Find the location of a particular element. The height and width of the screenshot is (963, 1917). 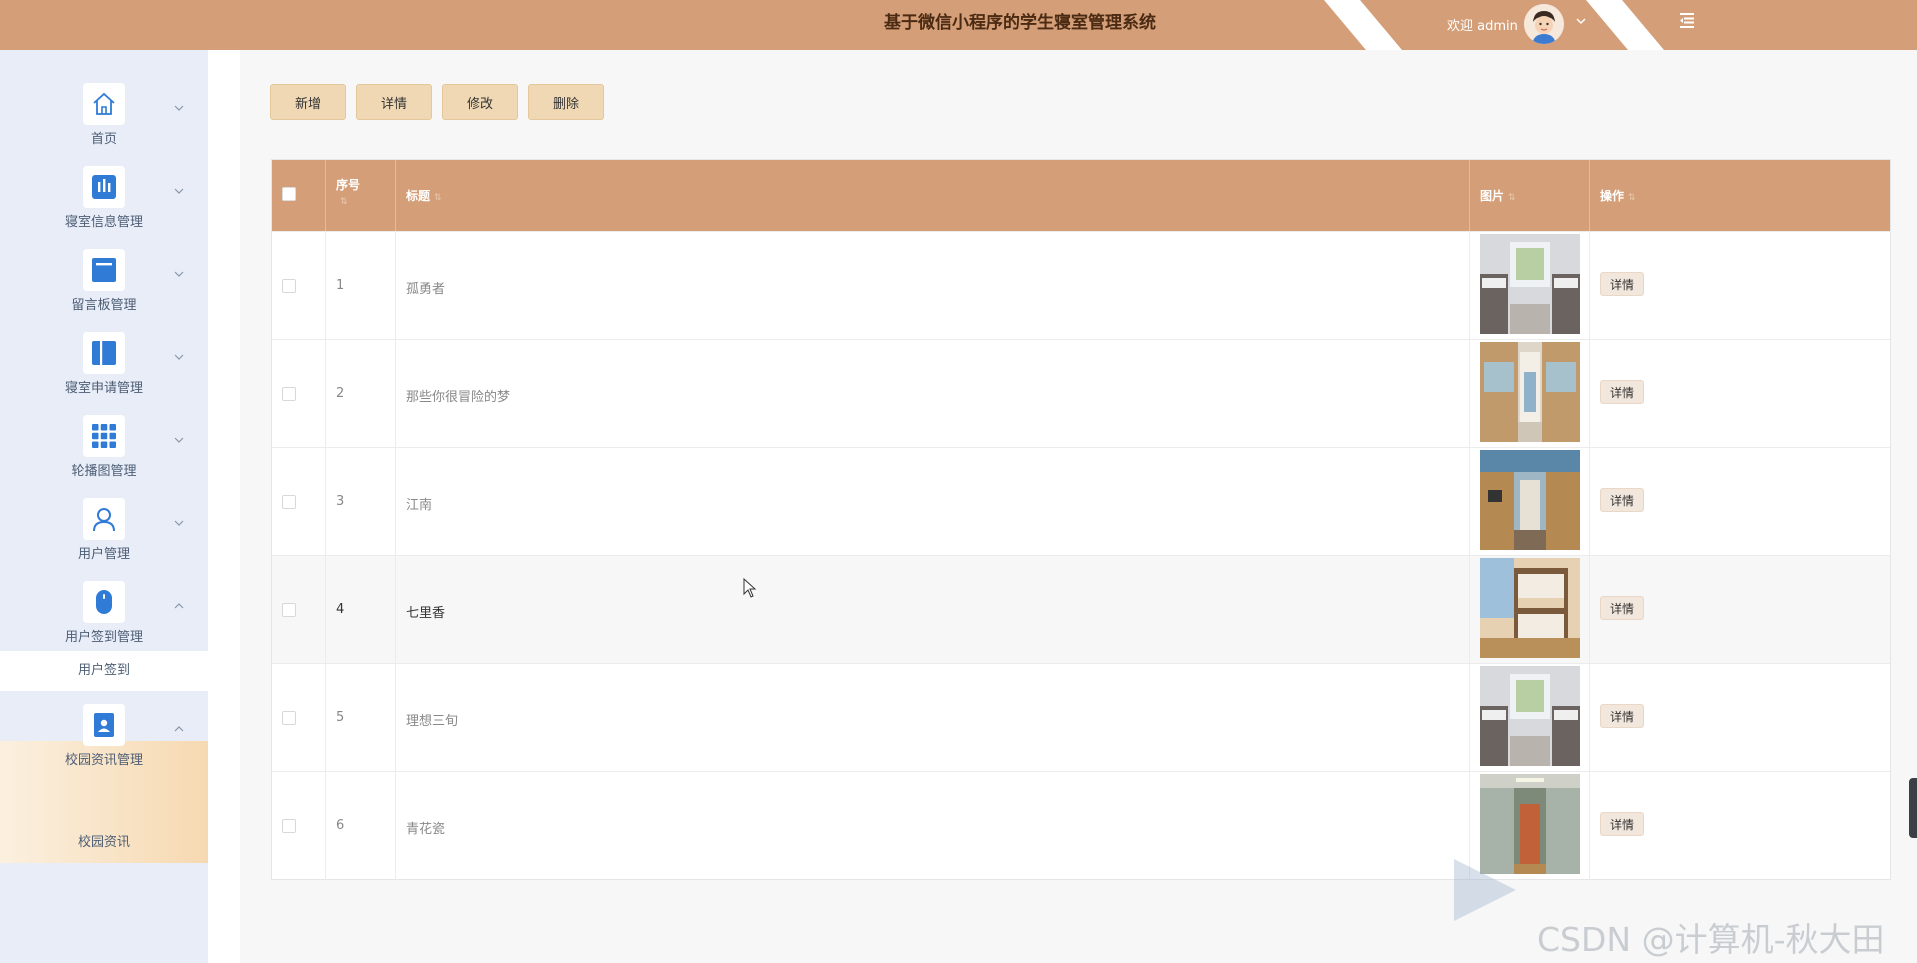

table-row: 3 江南 详情 is located at coordinates (1081, 501).